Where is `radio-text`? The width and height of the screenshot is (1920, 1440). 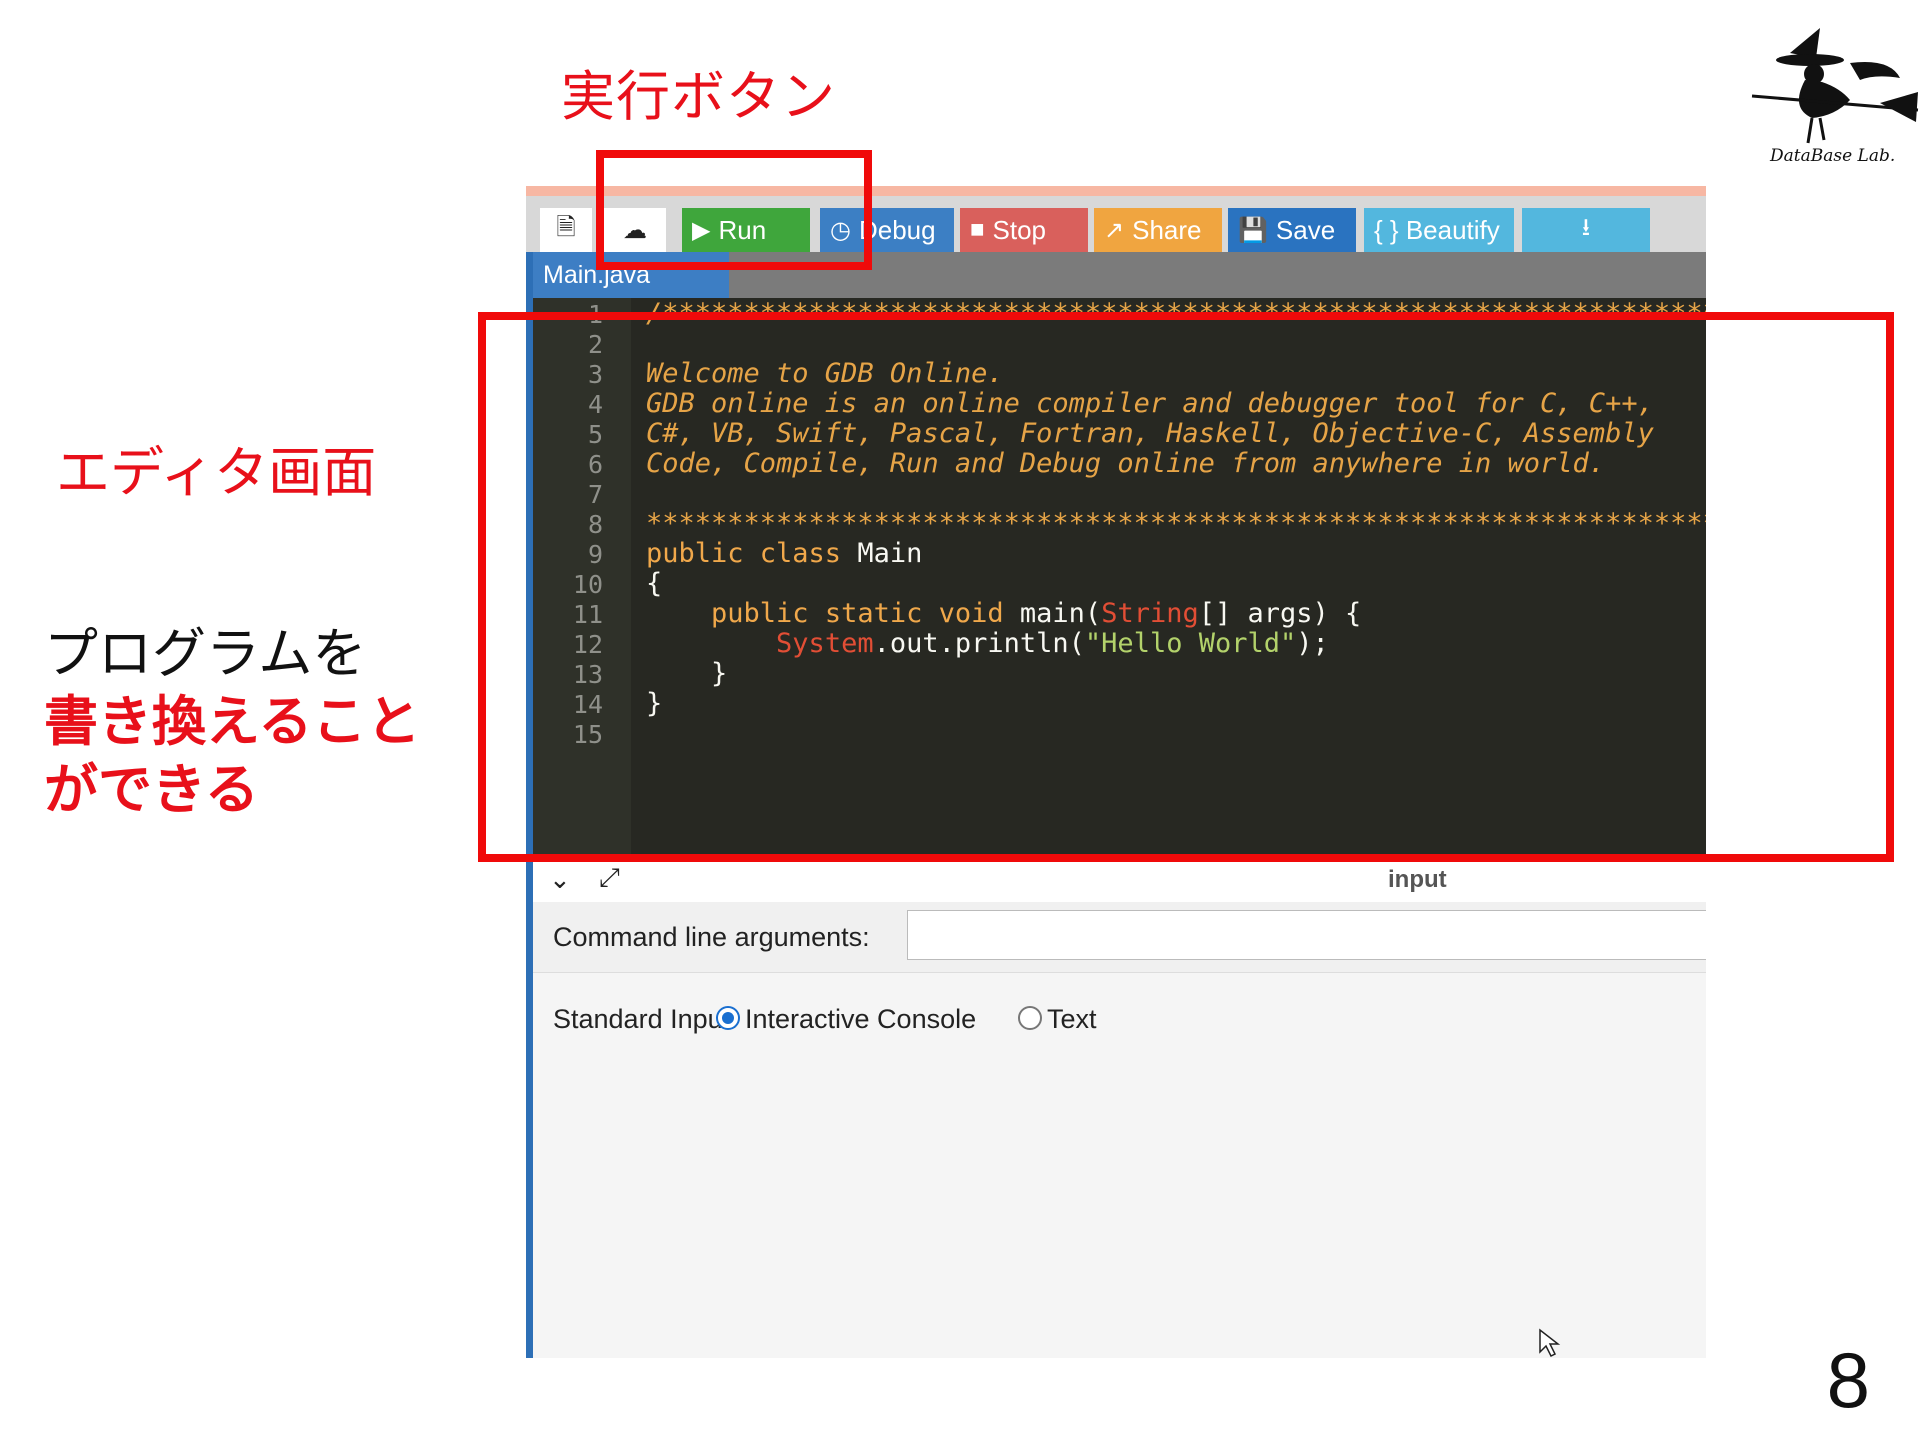 radio-text is located at coordinates (1030, 1018).